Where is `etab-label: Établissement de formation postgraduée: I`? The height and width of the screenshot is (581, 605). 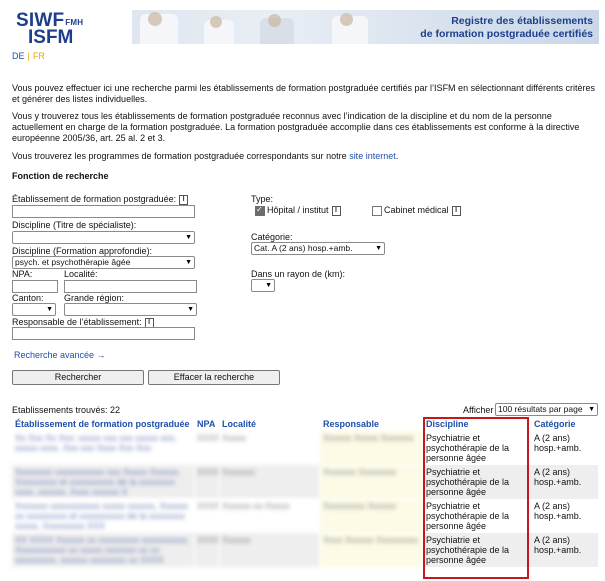
etab-label: Établissement de formation postgraduée: I is located at coordinates (100, 199).